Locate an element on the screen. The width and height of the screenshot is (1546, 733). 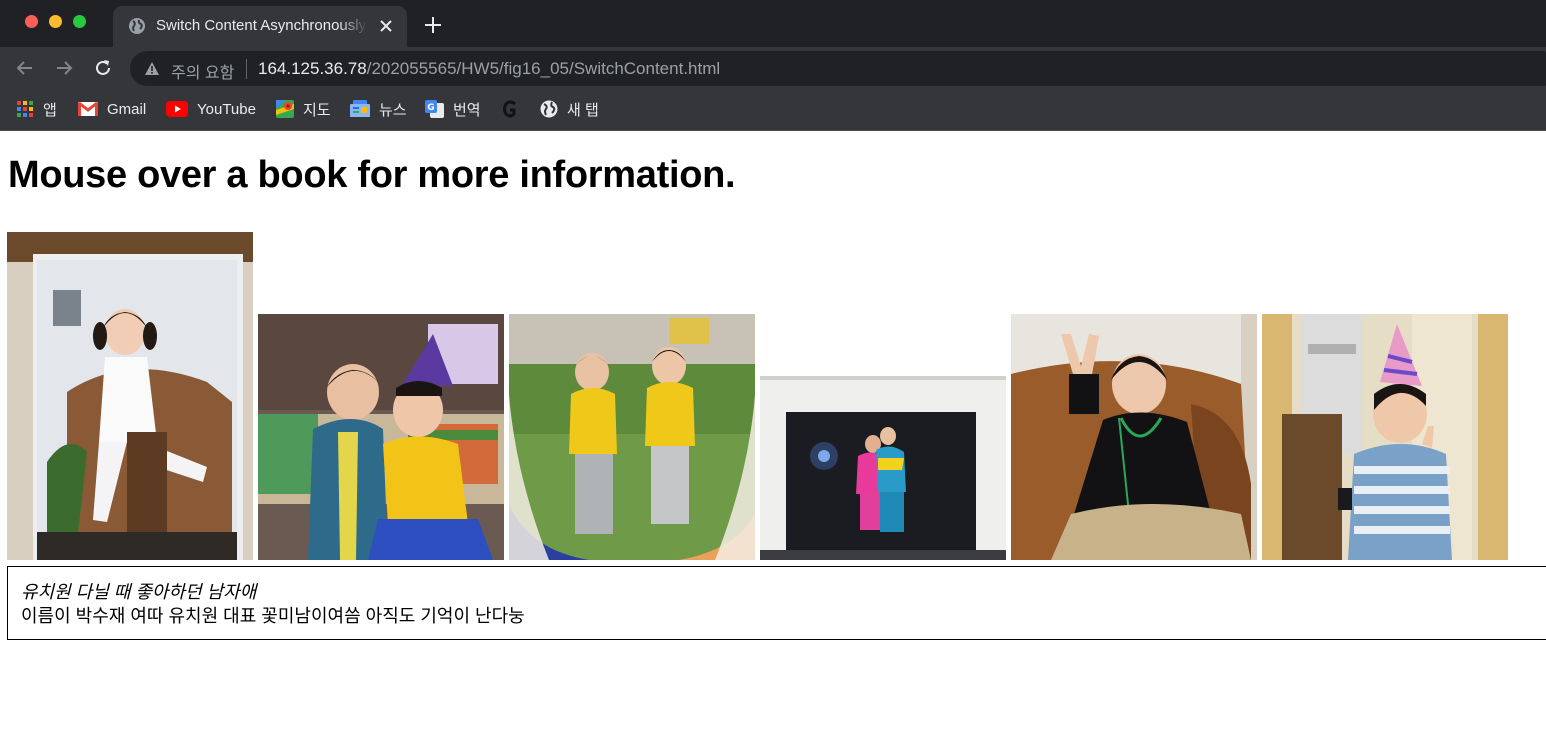
maps-icon is located at coordinates (285, 109).